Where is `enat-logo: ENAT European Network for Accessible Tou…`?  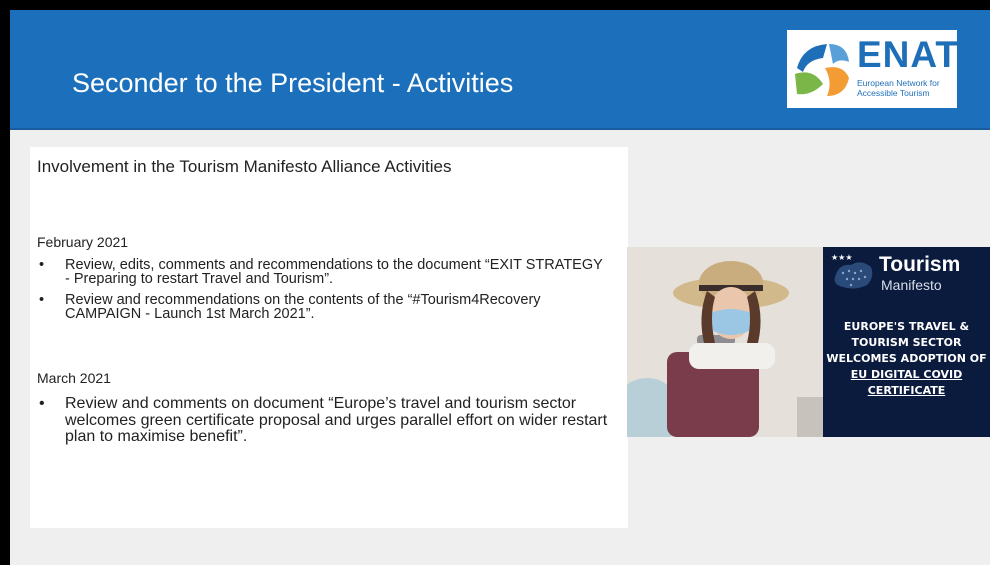 enat-logo: ENAT European Network for Accessible Tou… is located at coordinates (873, 69).